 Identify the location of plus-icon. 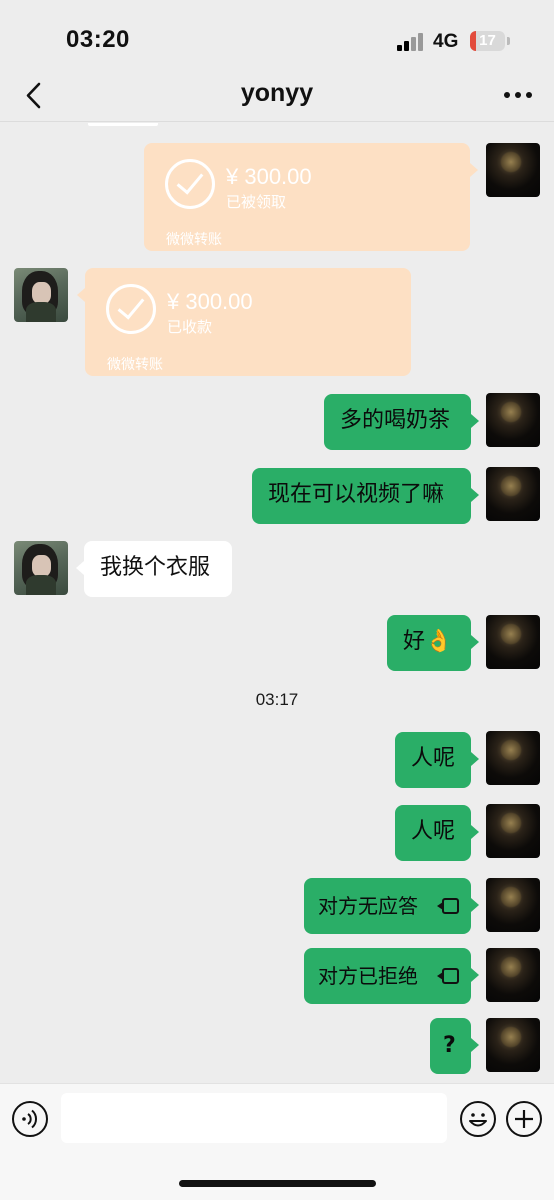
(524, 1119).